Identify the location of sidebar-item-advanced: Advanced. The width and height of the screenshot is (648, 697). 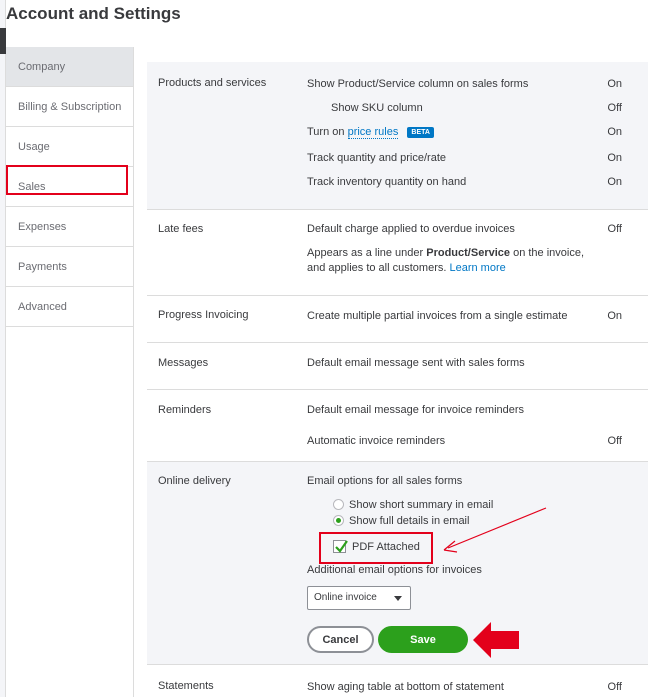
(70, 307).